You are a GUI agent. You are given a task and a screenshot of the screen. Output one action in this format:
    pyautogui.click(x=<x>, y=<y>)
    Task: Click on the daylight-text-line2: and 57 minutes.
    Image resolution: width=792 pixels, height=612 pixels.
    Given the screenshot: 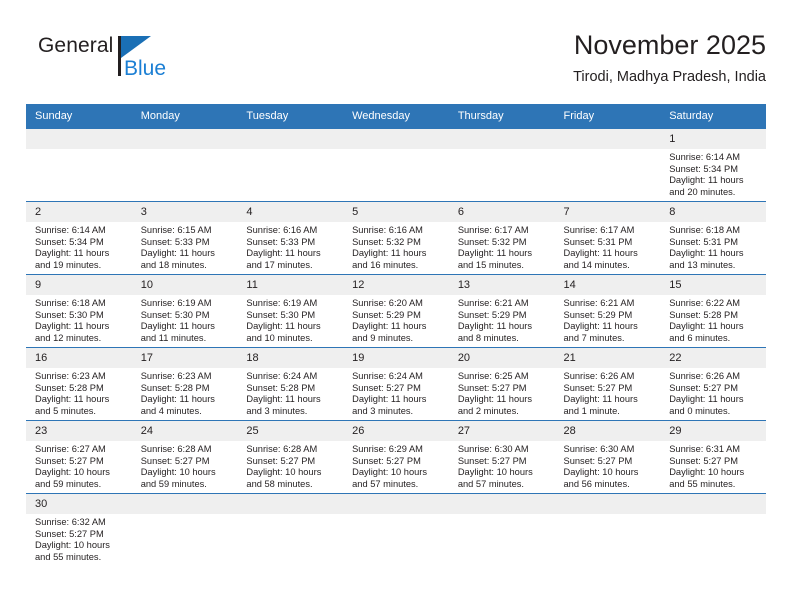 What is the action you would take?
    pyautogui.click(x=490, y=483)
    